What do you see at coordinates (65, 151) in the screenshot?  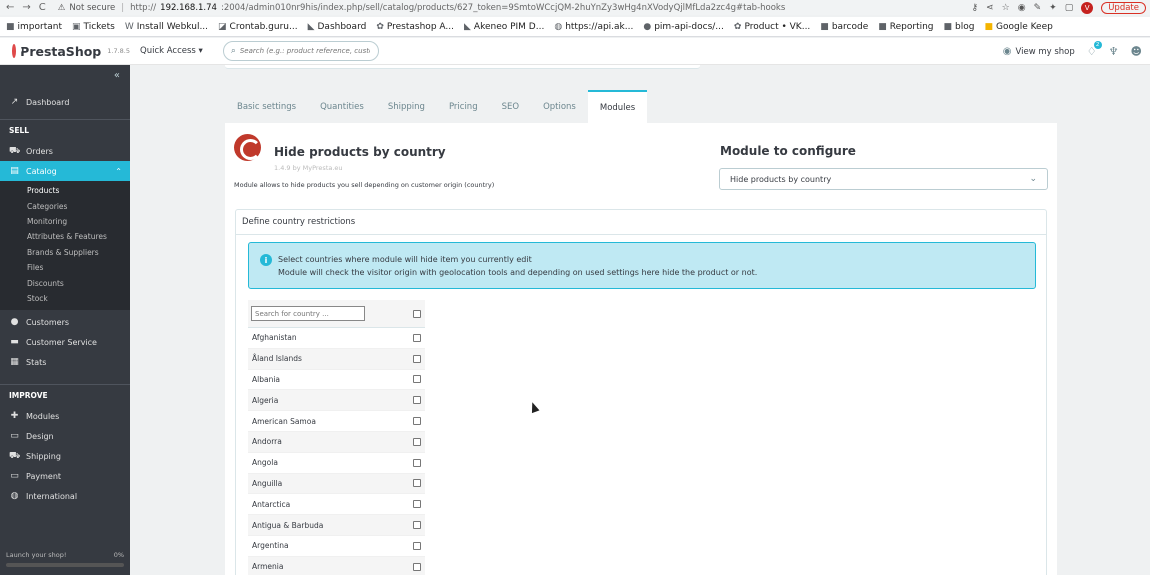 I see `sidebar-item-orders: ⛟ Orders` at bounding box center [65, 151].